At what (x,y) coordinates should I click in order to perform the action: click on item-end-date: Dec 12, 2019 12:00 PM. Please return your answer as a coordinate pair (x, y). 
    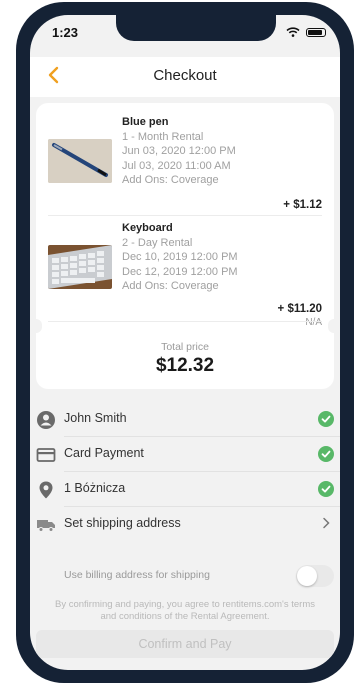
    Looking at the image, I should click on (180, 271).